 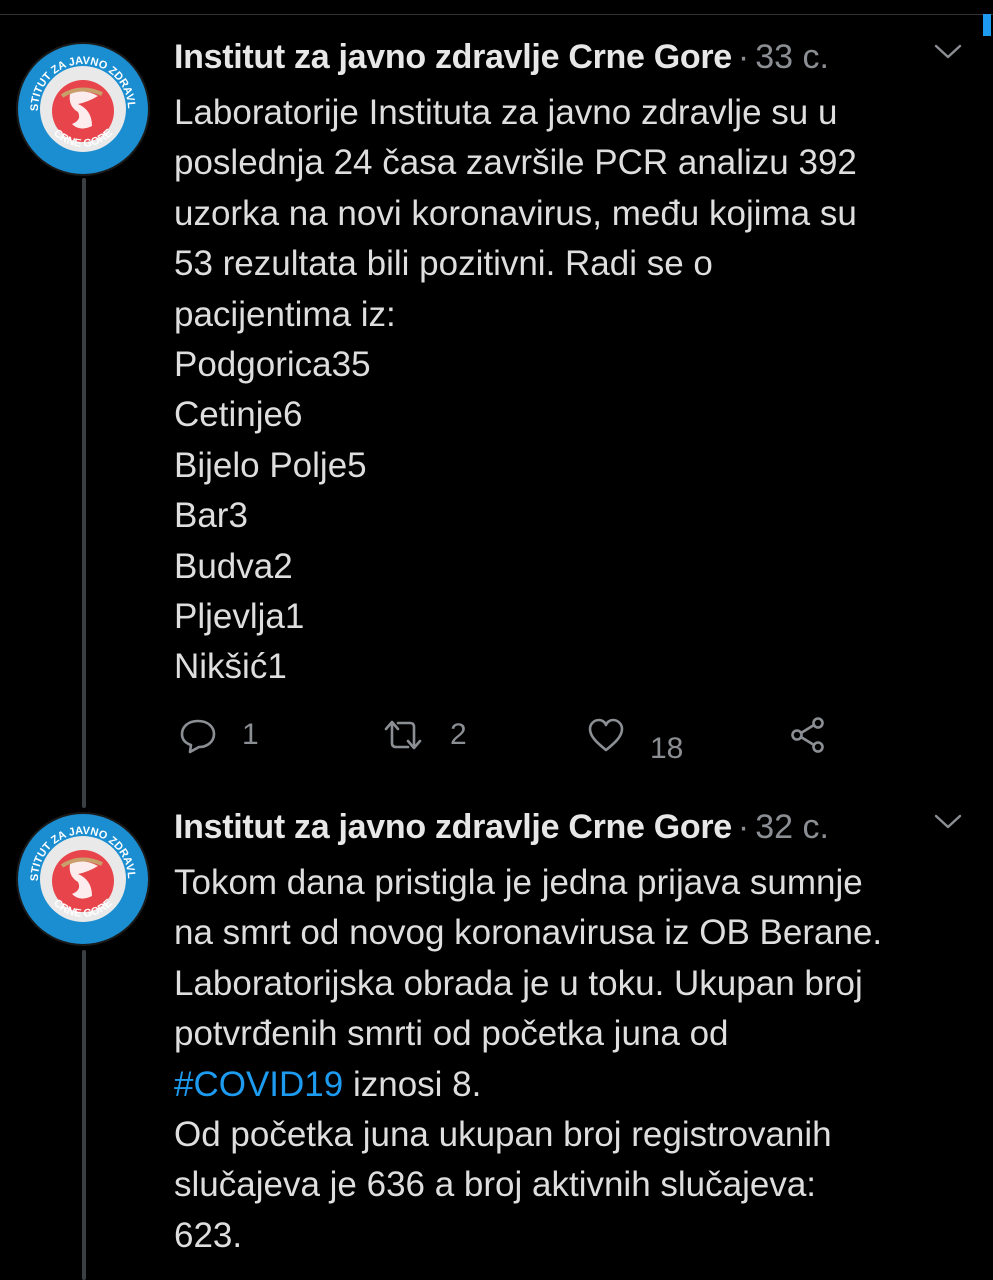 What do you see at coordinates (792, 57) in the screenshot?
I see `timestamp: 33 с.` at bounding box center [792, 57].